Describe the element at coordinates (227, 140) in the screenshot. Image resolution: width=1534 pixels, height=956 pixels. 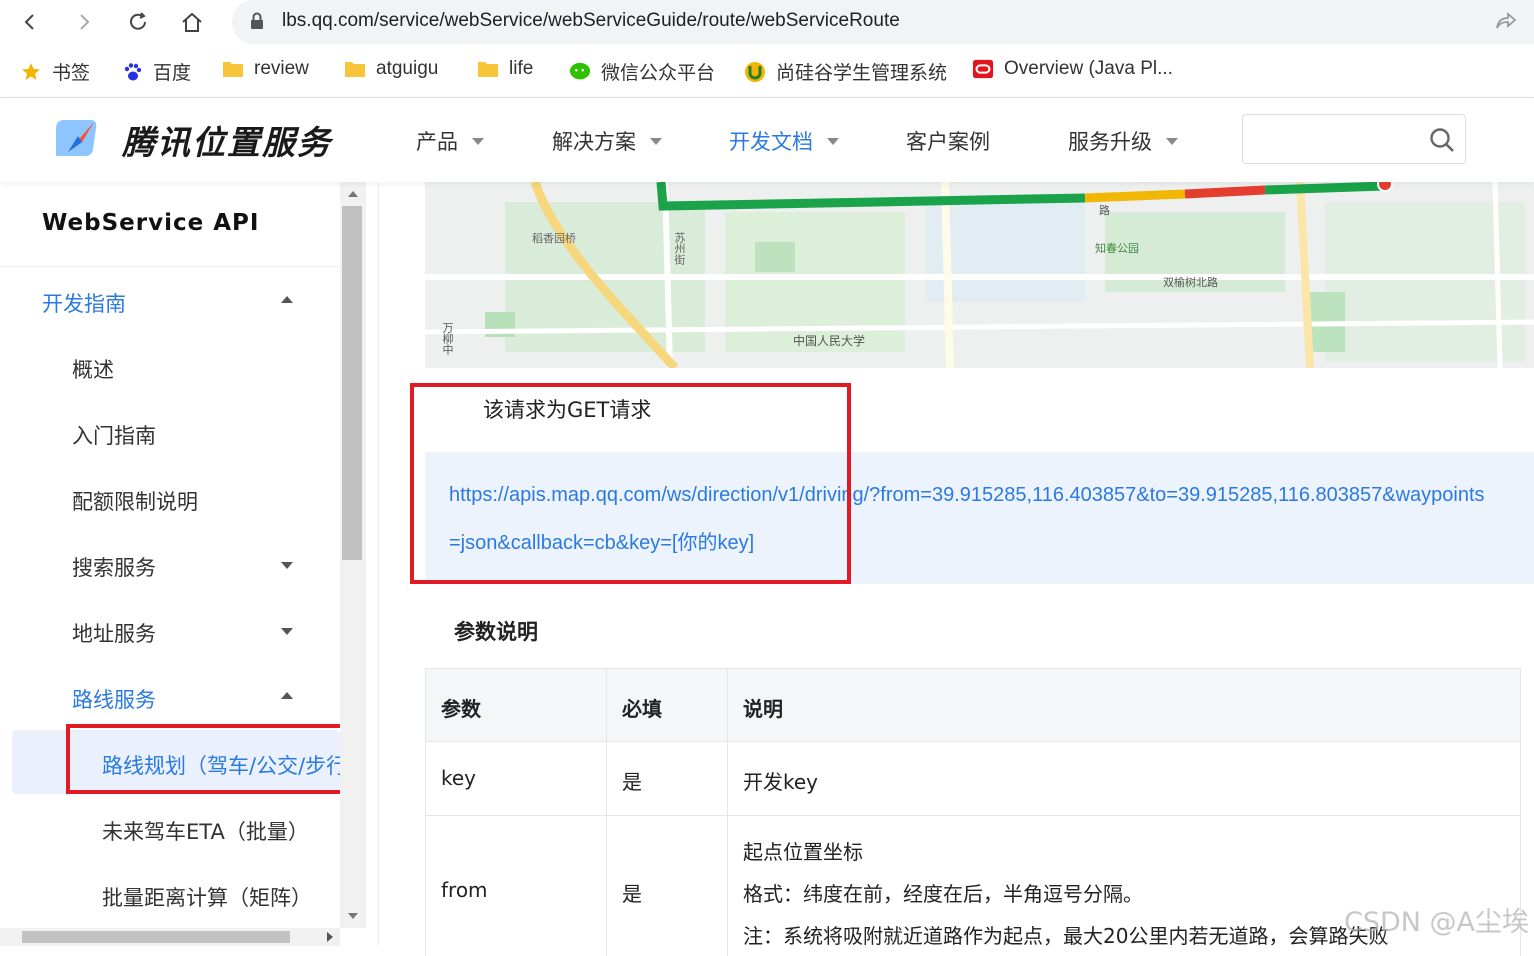
I see `site-logo-text: 腾讯位置服务` at that location.